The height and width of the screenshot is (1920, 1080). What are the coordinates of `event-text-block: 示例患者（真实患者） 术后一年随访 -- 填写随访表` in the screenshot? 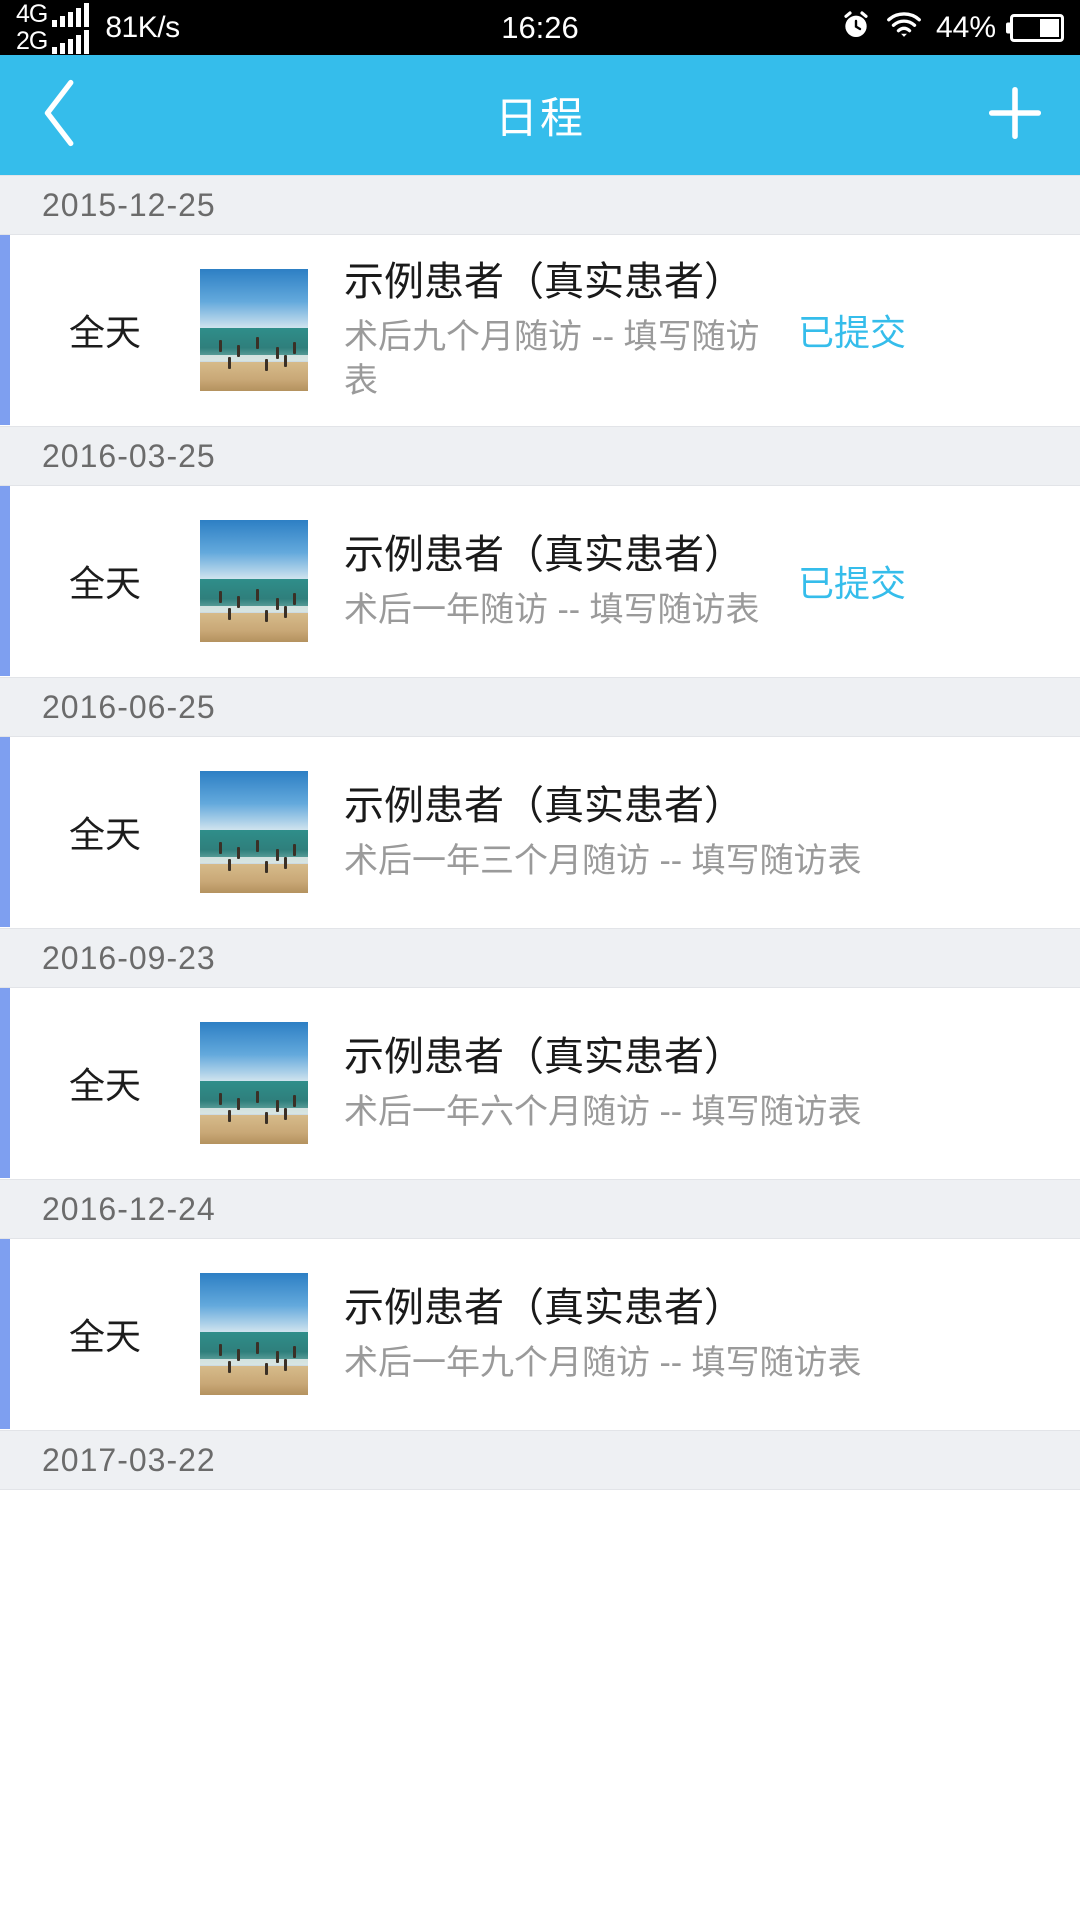 It's located at (564, 581).